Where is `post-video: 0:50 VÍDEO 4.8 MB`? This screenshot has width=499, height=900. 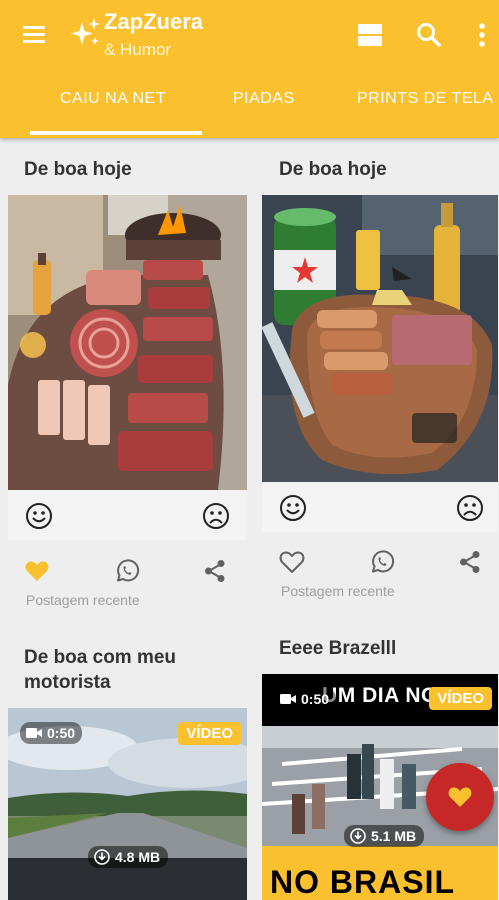
post-video: 0:50 VÍDEO 4.8 MB is located at coordinates (127, 804).